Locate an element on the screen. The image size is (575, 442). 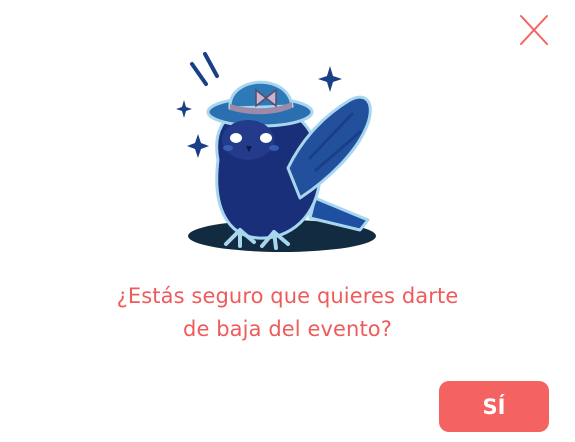
close-icon is located at coordinates (534, 30).